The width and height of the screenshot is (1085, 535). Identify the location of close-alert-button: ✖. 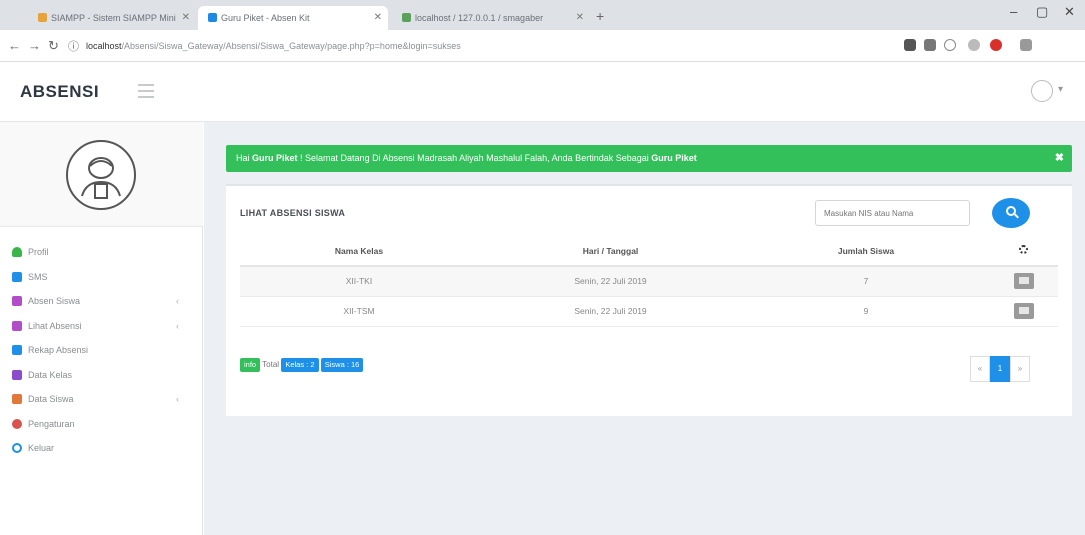
(1059, 158).